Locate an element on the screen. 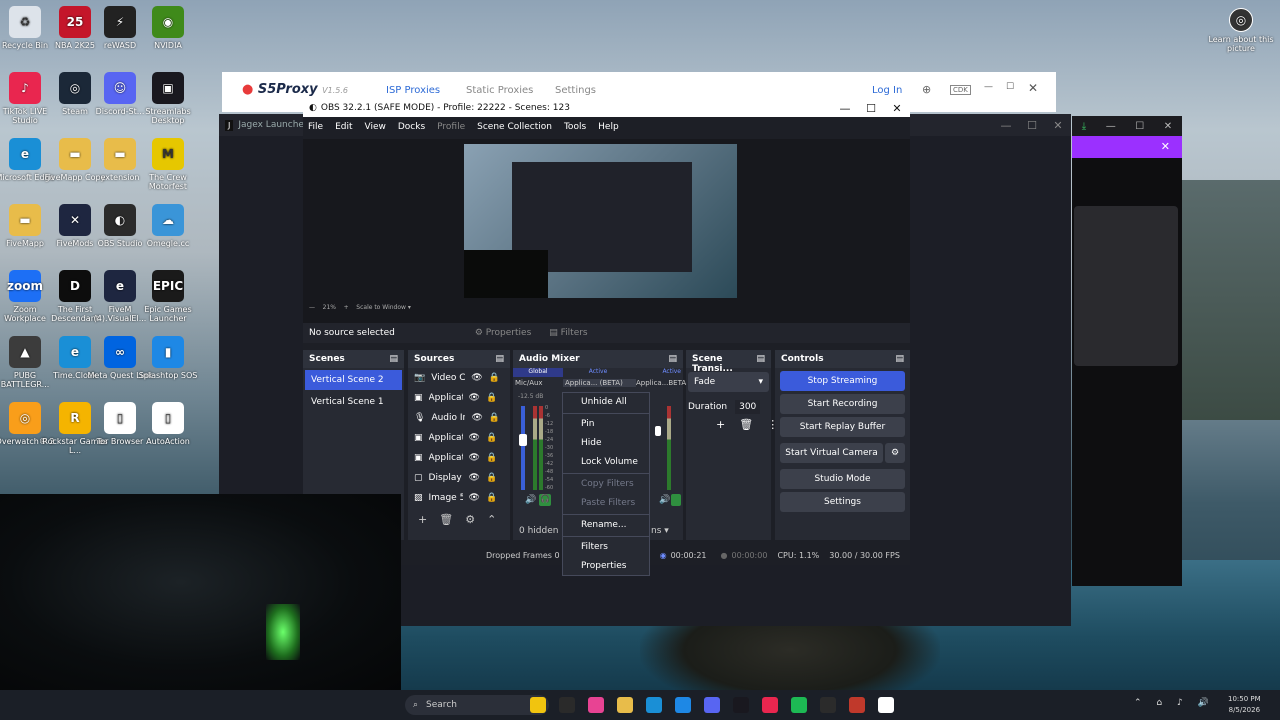 This screenshot has height=720, width=1280. jagex-window-controls: — ☐ ✕ is located at coordinates (1032, 125).